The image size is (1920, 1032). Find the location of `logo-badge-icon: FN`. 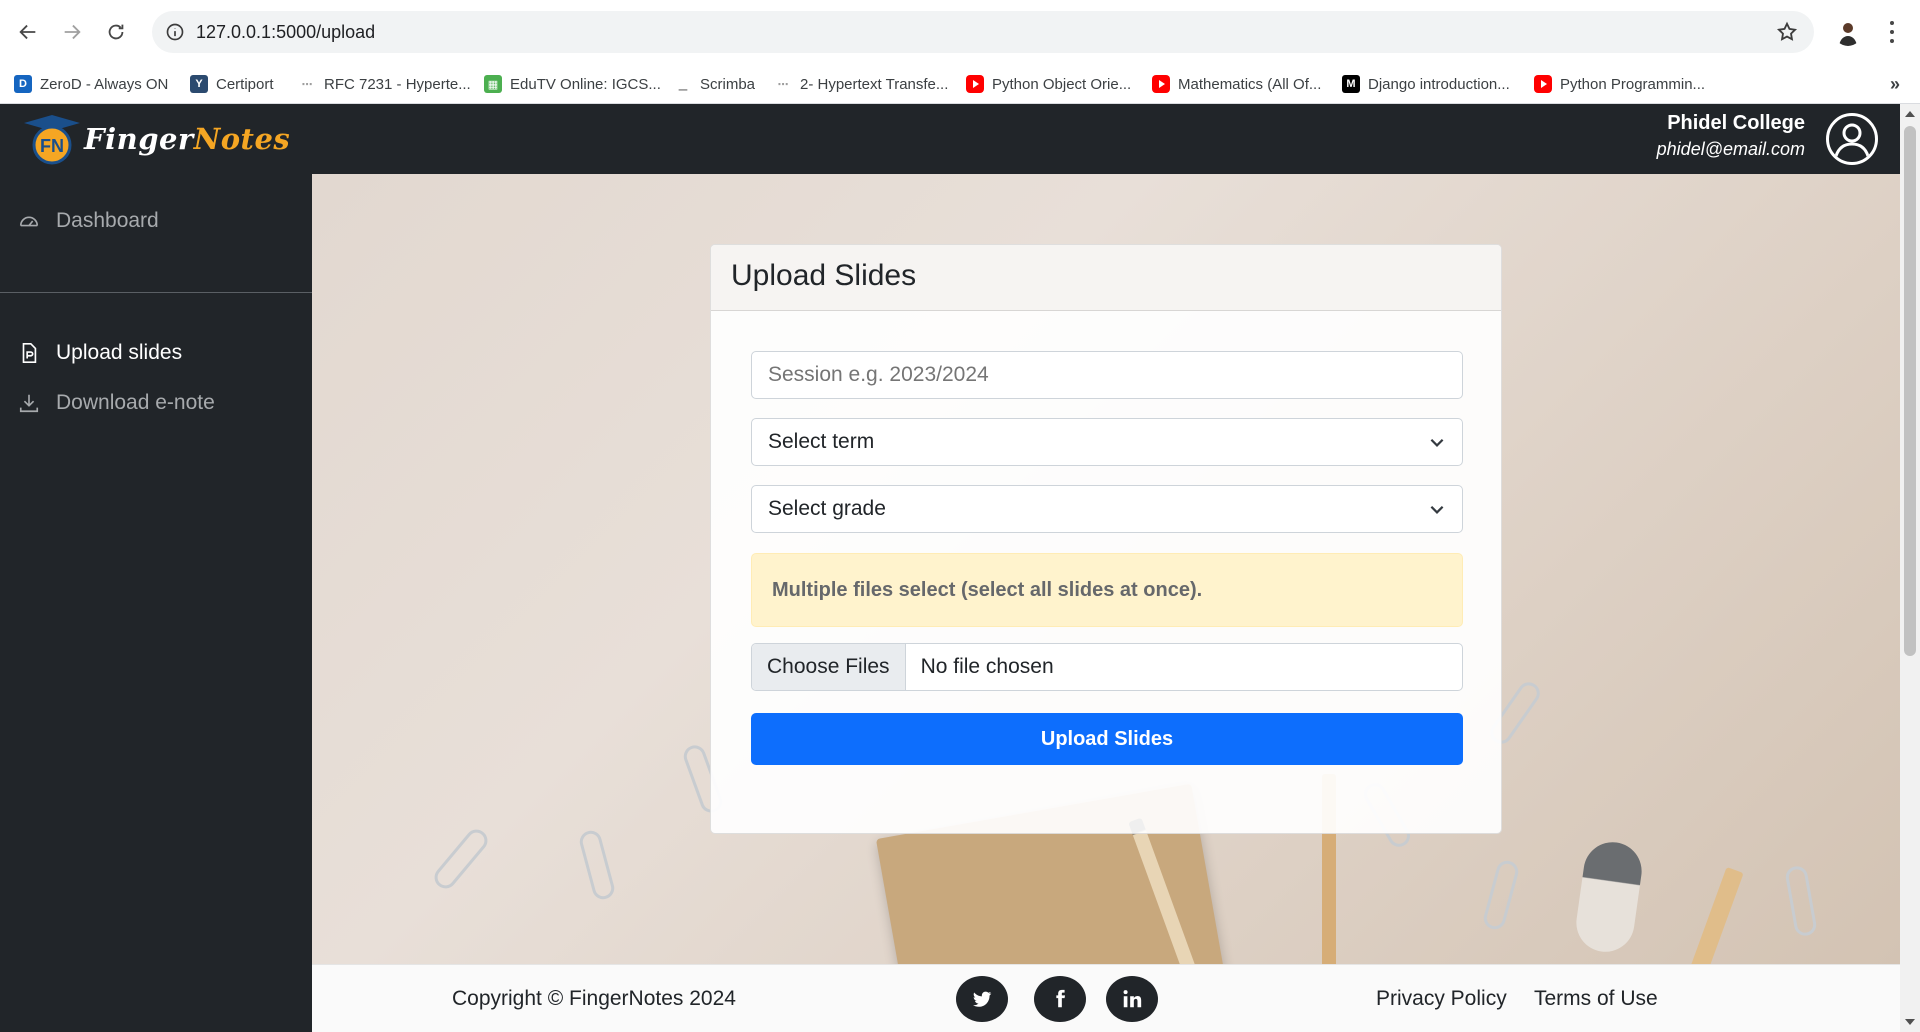

logo-badge-icon: FN is located at coordinates (52, 139).